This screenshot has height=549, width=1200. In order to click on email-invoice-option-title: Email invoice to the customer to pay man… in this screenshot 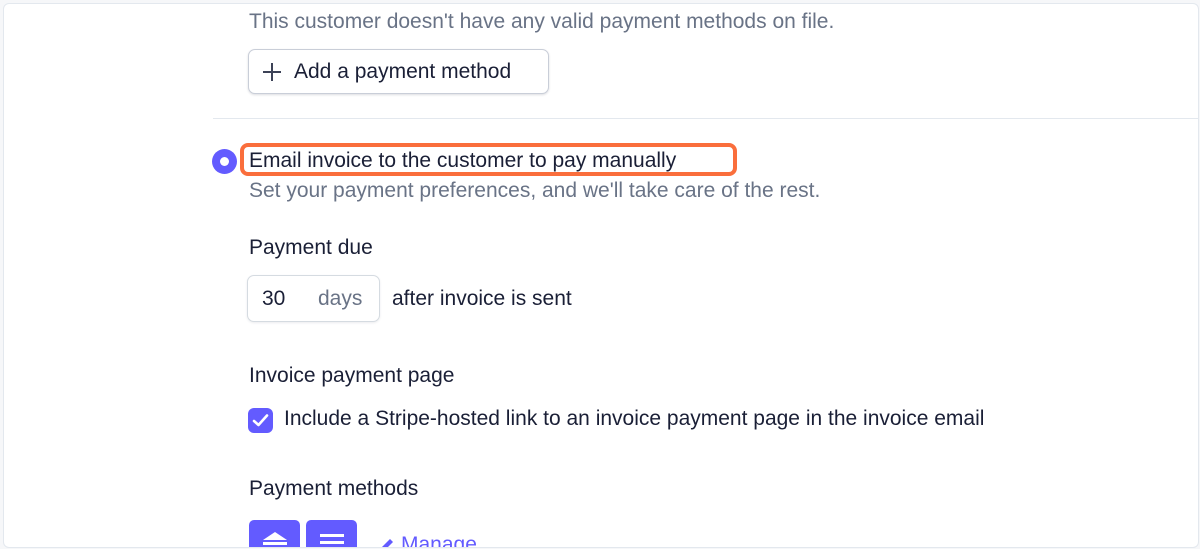, I will do `click(462, 161)`.